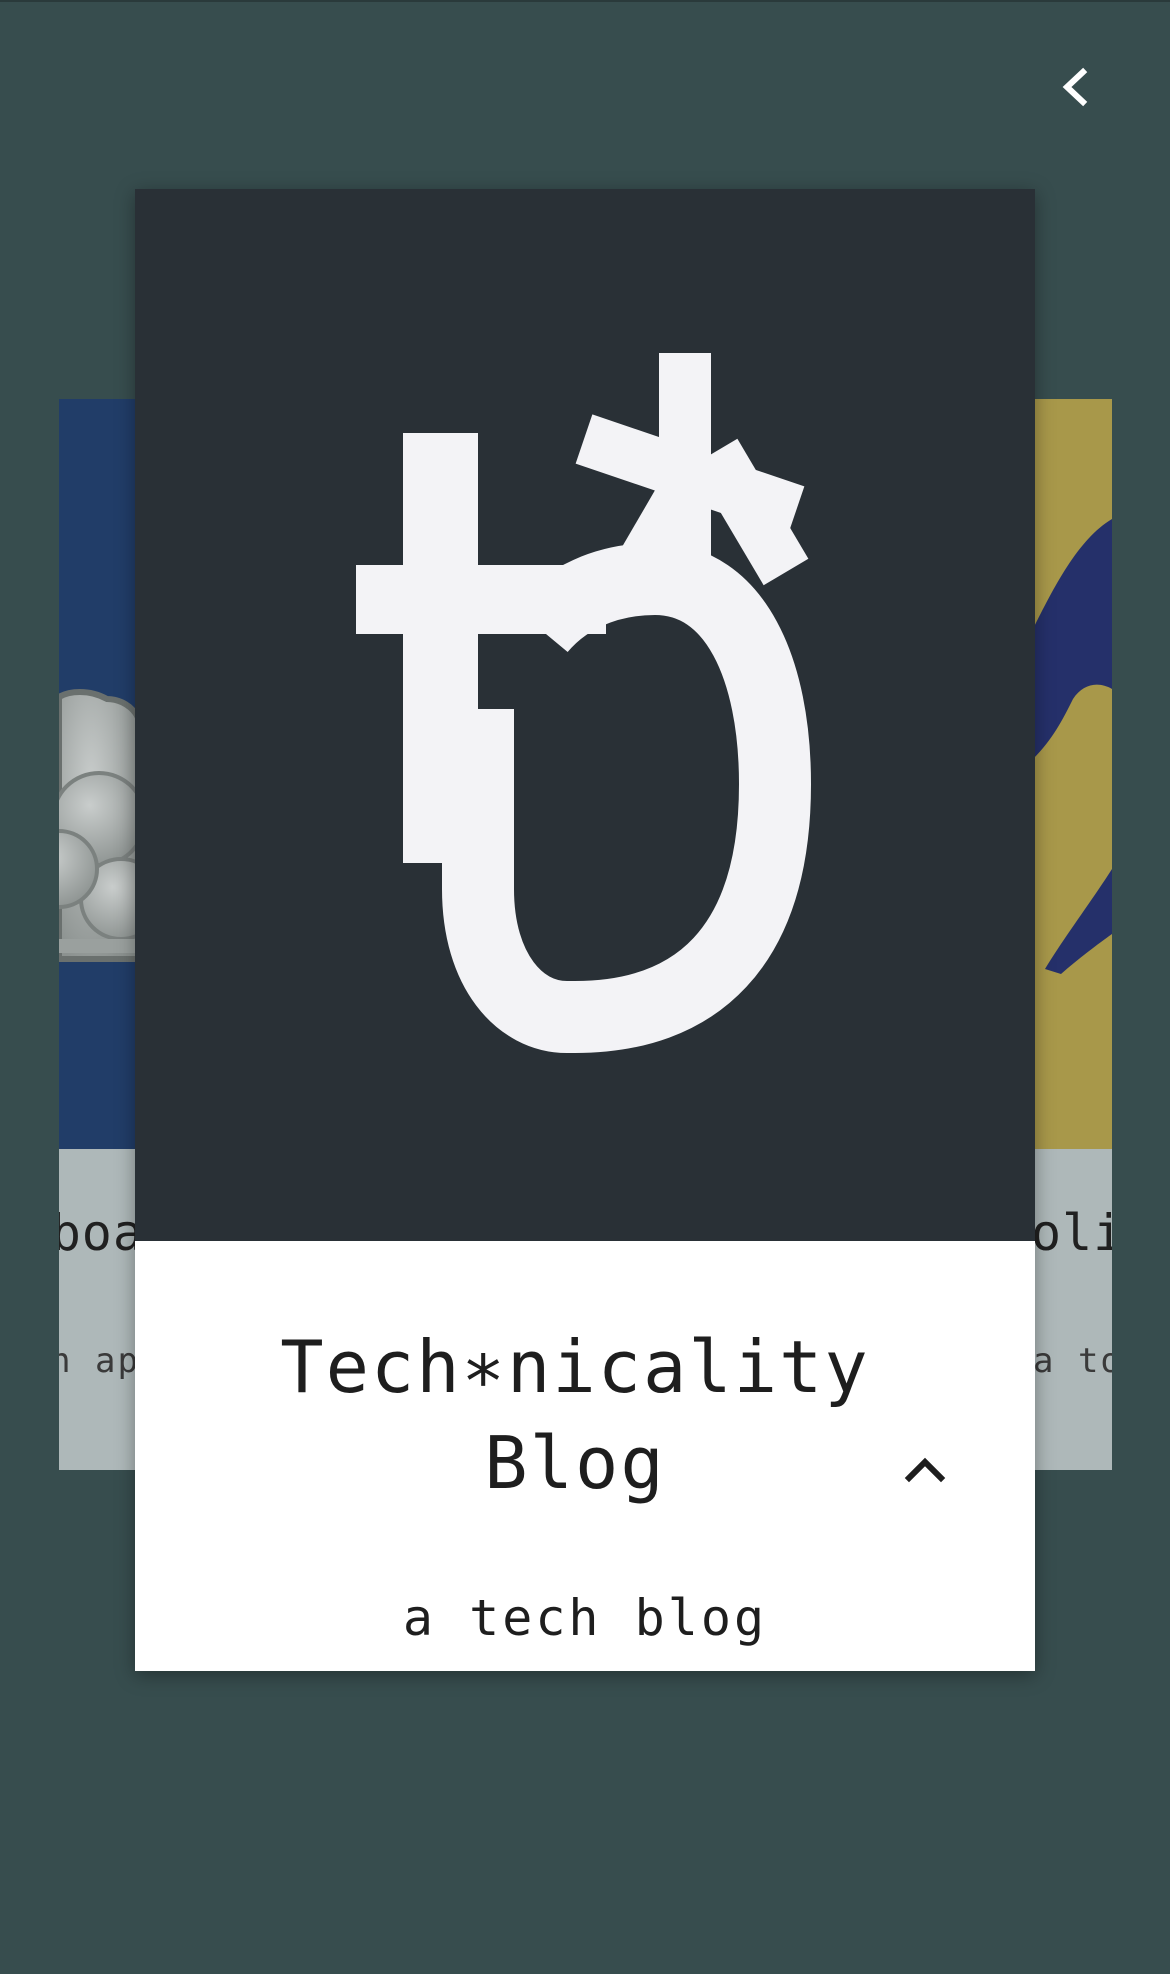 The width and height of the screenshot is (1170, 1974). Describe the element at coordinates (98, 1233) in the screenshot. I see `previous-project-title: boa` at that location.